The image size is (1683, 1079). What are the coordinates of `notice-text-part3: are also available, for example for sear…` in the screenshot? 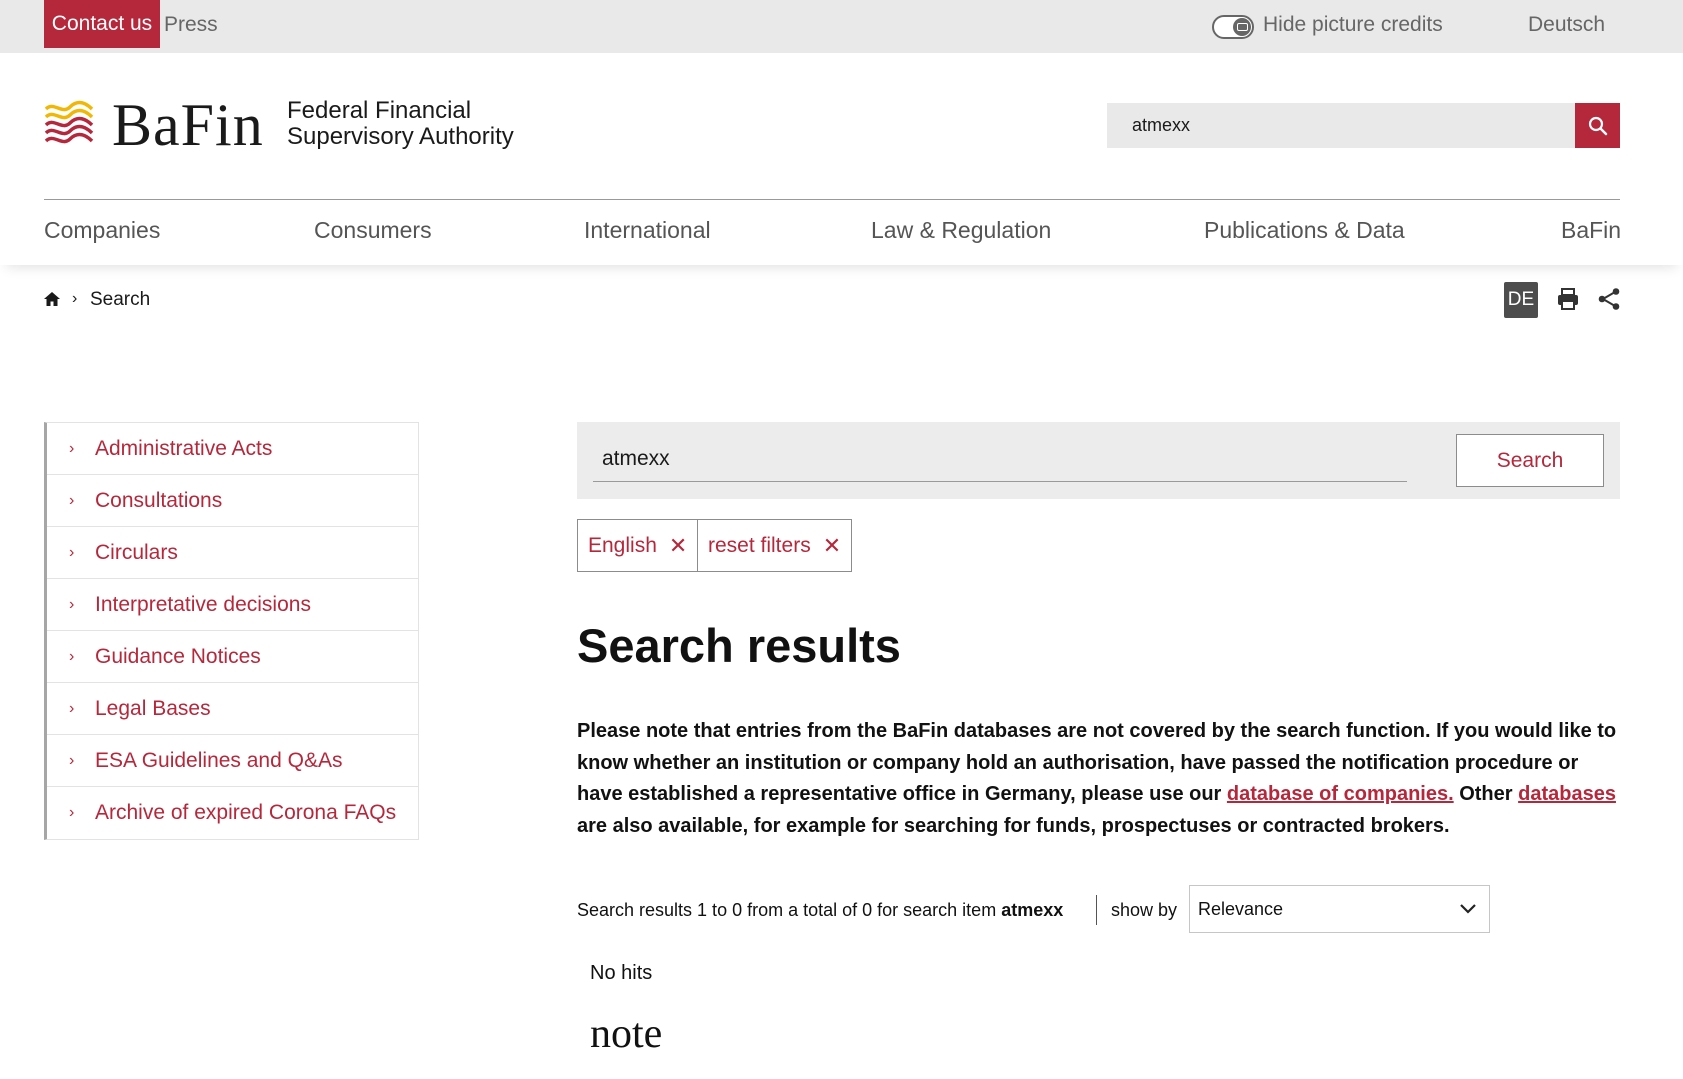 It's located at (1013, 825).